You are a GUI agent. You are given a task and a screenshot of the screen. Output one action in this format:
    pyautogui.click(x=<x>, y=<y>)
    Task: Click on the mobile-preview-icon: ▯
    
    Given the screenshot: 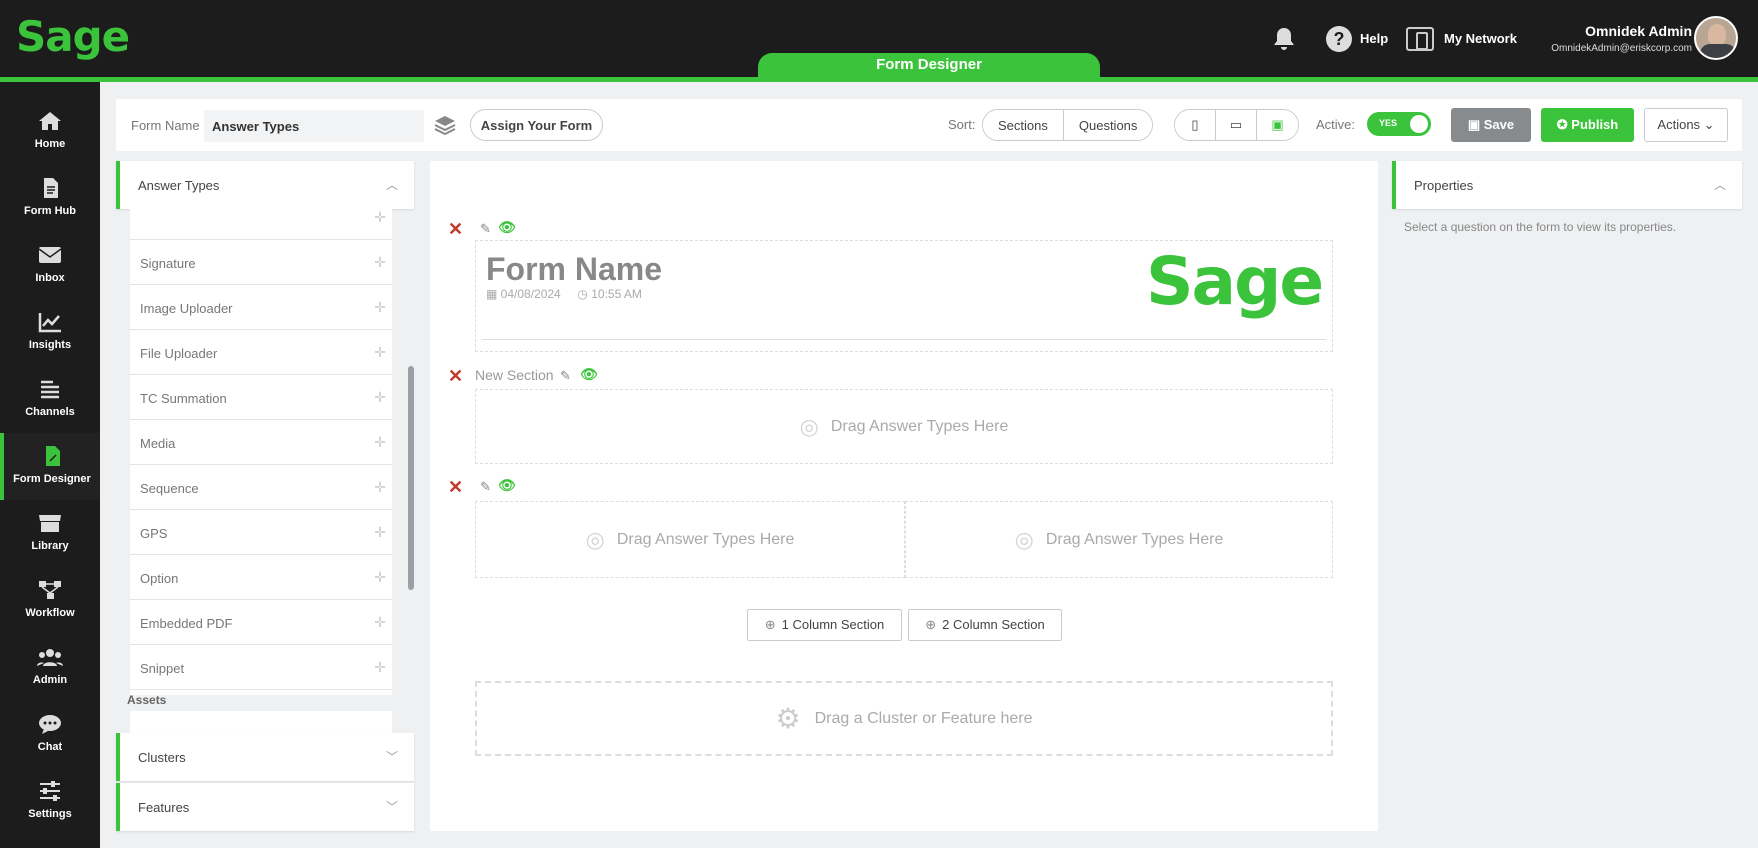 What is the action you would take?
    pyautogui.click(x=1195, y=125)
    